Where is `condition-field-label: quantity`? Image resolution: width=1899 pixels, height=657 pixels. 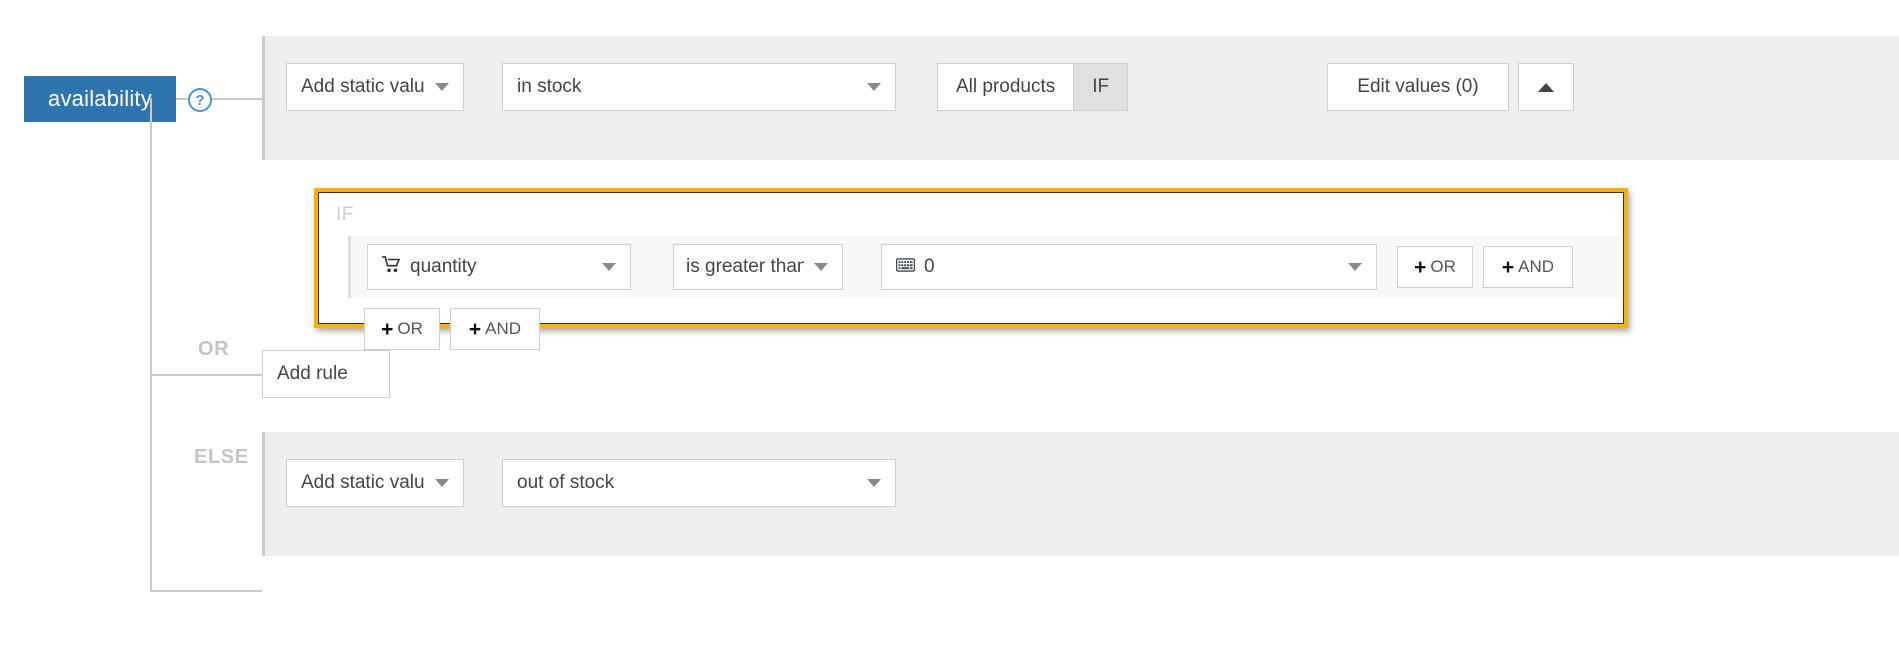
condition-field-label: quantity is located at coordinates (443, 266).